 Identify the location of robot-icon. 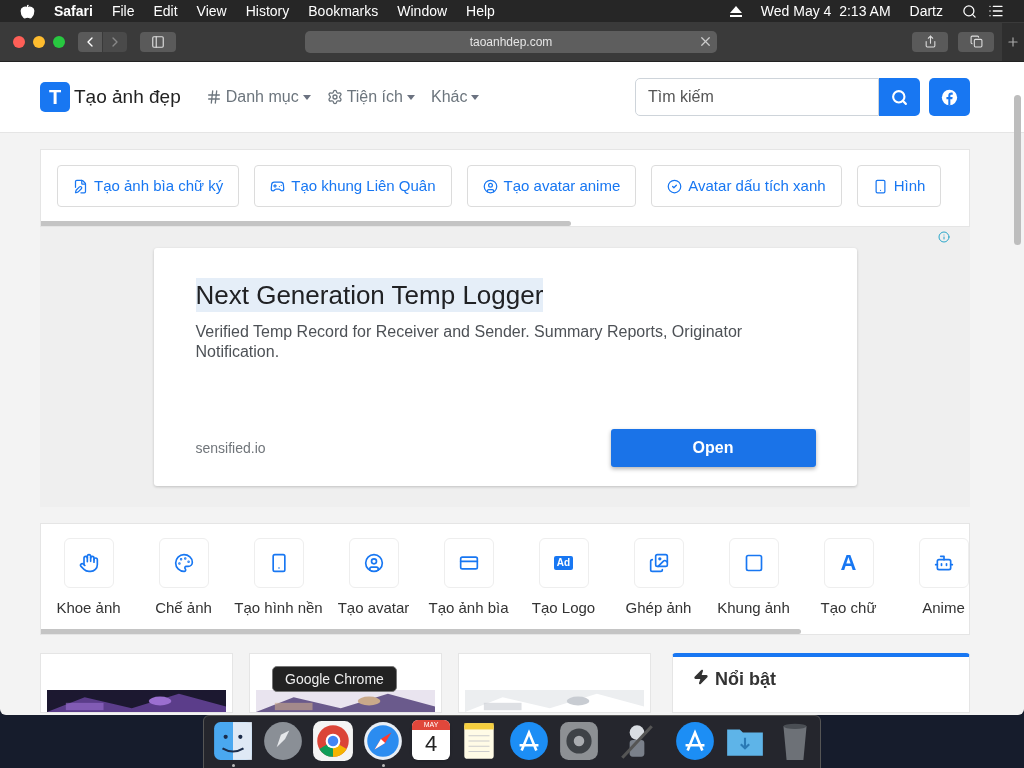
(943, 563).